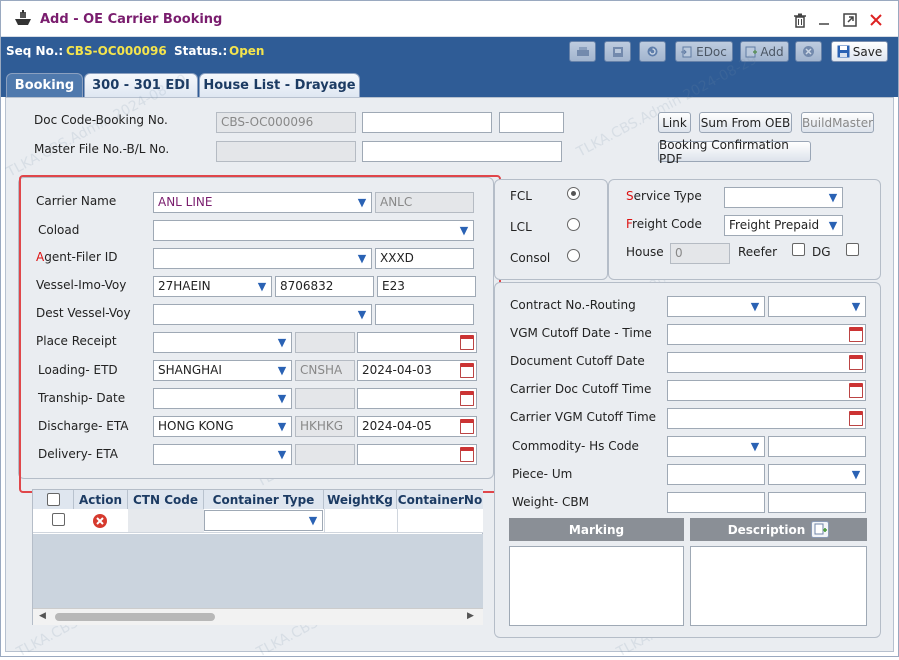  Describe the element at coordinates (279, 85) in the screenshot. I see `tab-house-list-drayage: House List - Drayage` at that location.